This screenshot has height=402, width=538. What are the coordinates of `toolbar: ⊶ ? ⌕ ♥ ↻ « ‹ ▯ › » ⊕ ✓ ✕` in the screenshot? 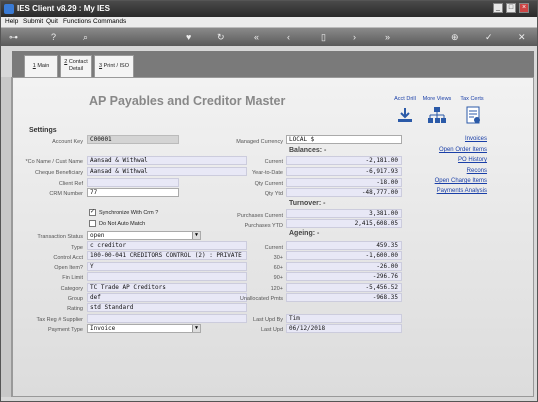 It's located at (269, 37).